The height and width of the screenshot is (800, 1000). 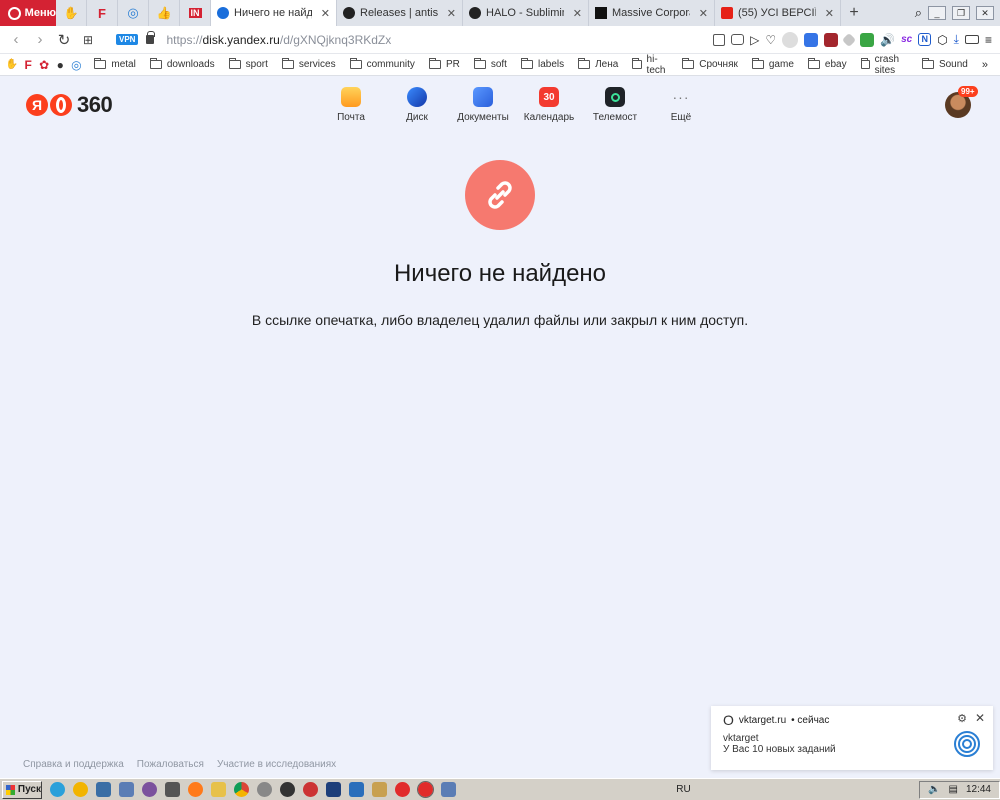 What do you see at coordinates (16, 39) in the screenshot?
I see `back-icon: ‹` at bounding box center [16, 39].